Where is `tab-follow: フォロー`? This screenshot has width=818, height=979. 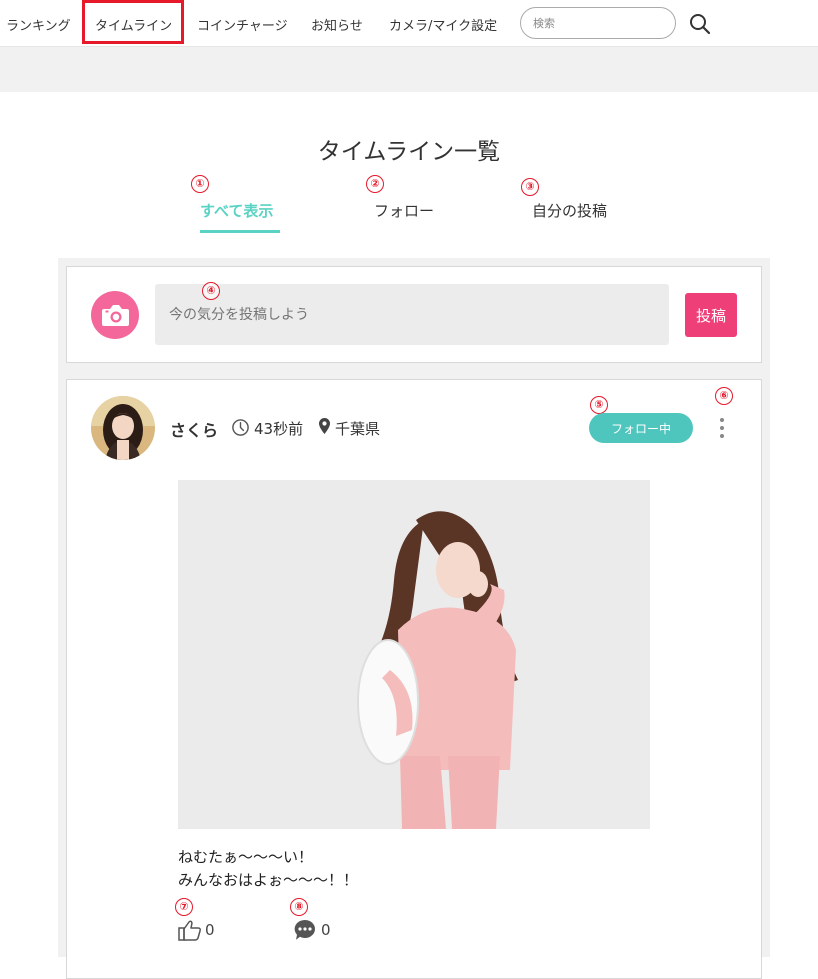
tab-follow: フォロー is located at coordinates (404, 210).